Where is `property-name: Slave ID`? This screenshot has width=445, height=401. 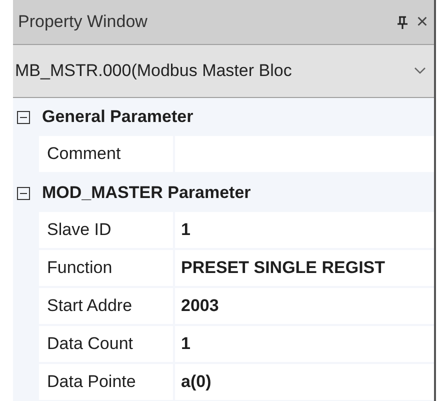 property-name: Slave ID is located at coordinates (106, 230).